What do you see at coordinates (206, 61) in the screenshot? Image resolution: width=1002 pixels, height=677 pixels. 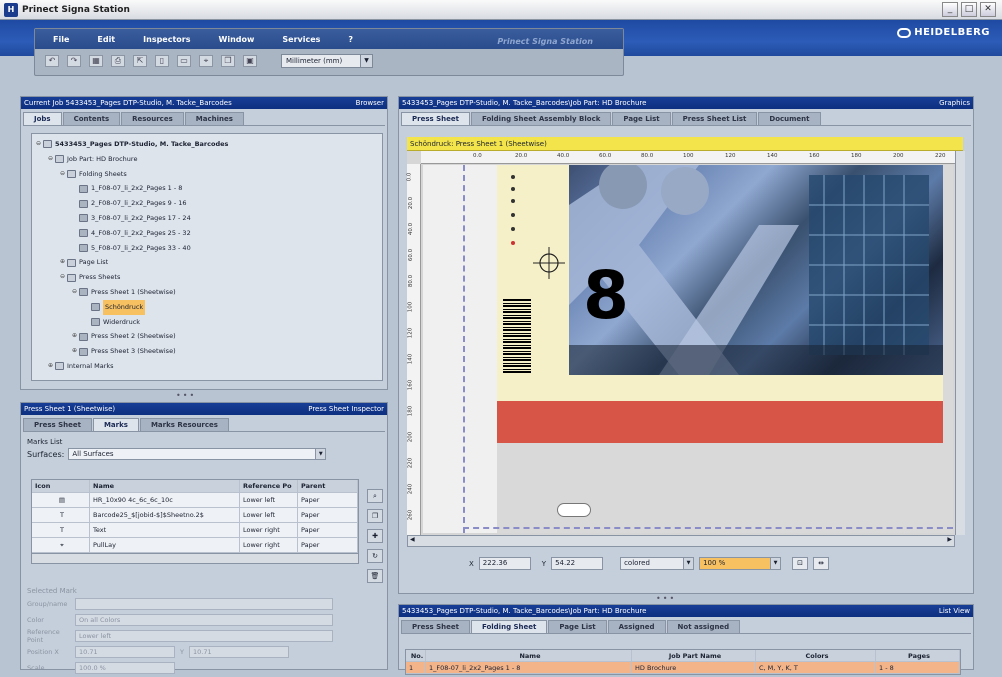 I see `mark-icon: ⌖` at bounding box center [206, 61].